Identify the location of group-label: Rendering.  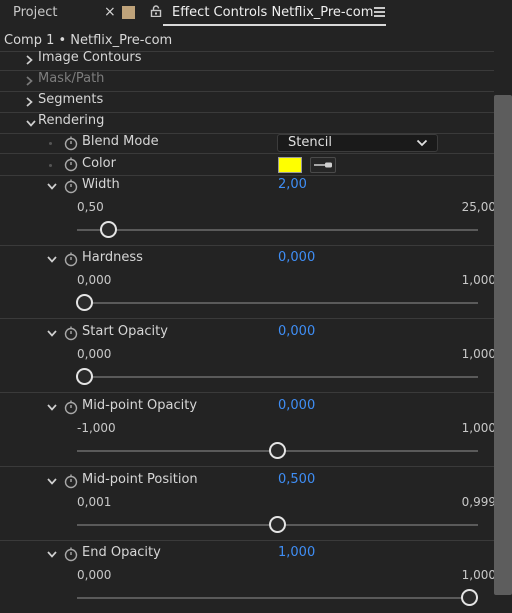
(71, 120).